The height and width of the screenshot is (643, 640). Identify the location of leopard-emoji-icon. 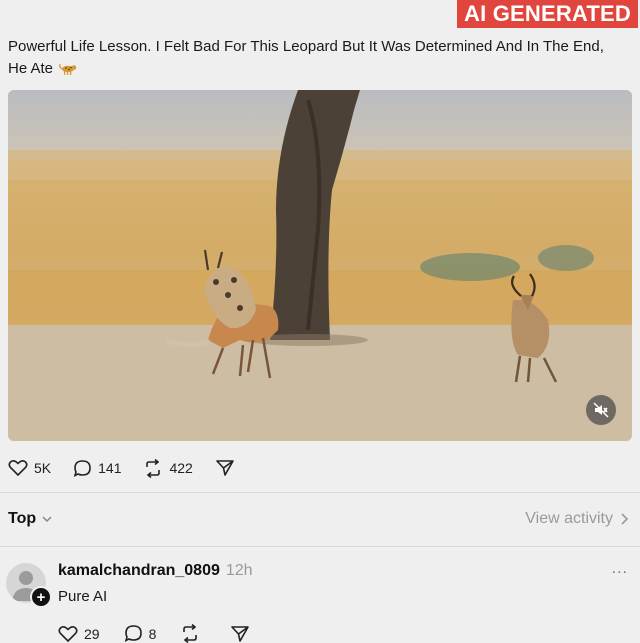
(68, 71).